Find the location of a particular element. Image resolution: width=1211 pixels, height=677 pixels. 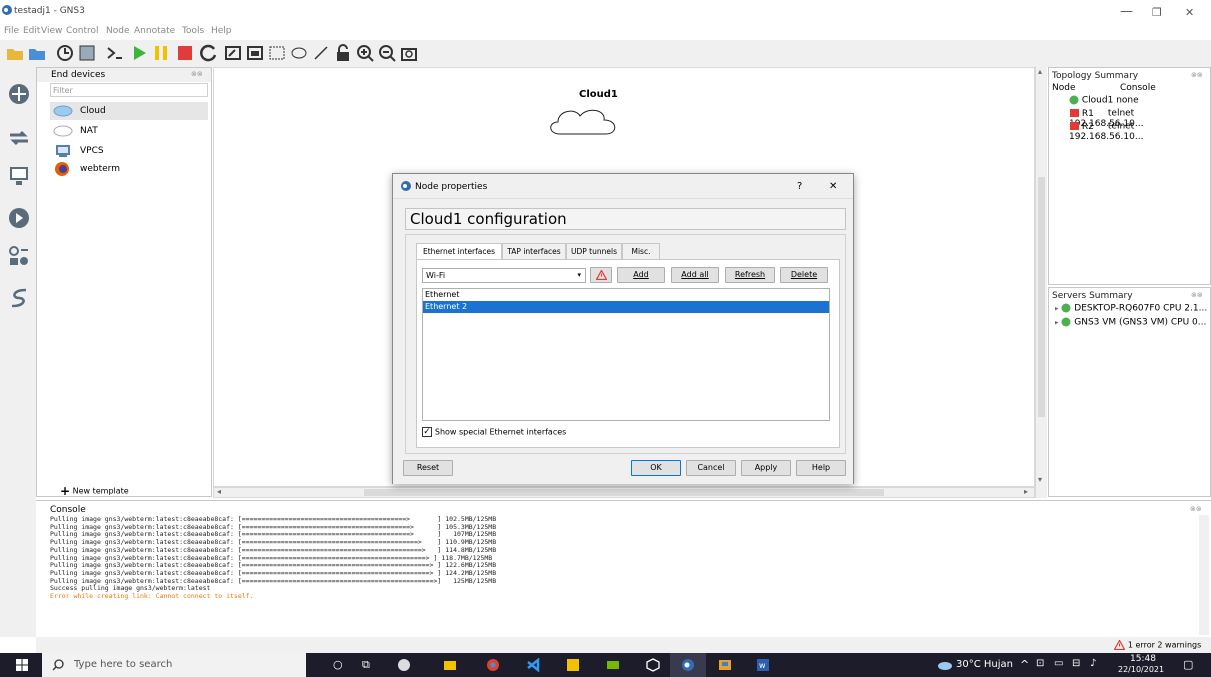

tray-volume-icon: ♪ is located at coordinates (1093, 663).